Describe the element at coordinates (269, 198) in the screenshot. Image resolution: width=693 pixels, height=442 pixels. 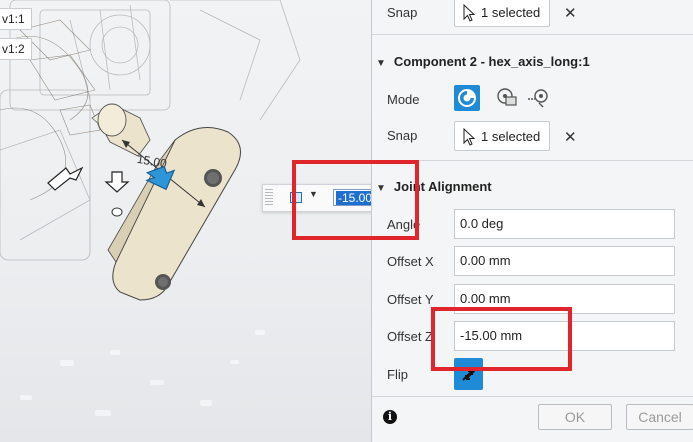
I see `drag-handle-icon` at that location.